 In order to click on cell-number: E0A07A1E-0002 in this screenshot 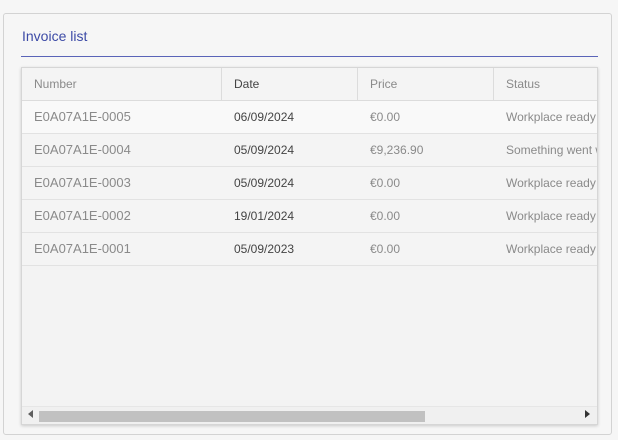, I will do `click(82, 215)`.